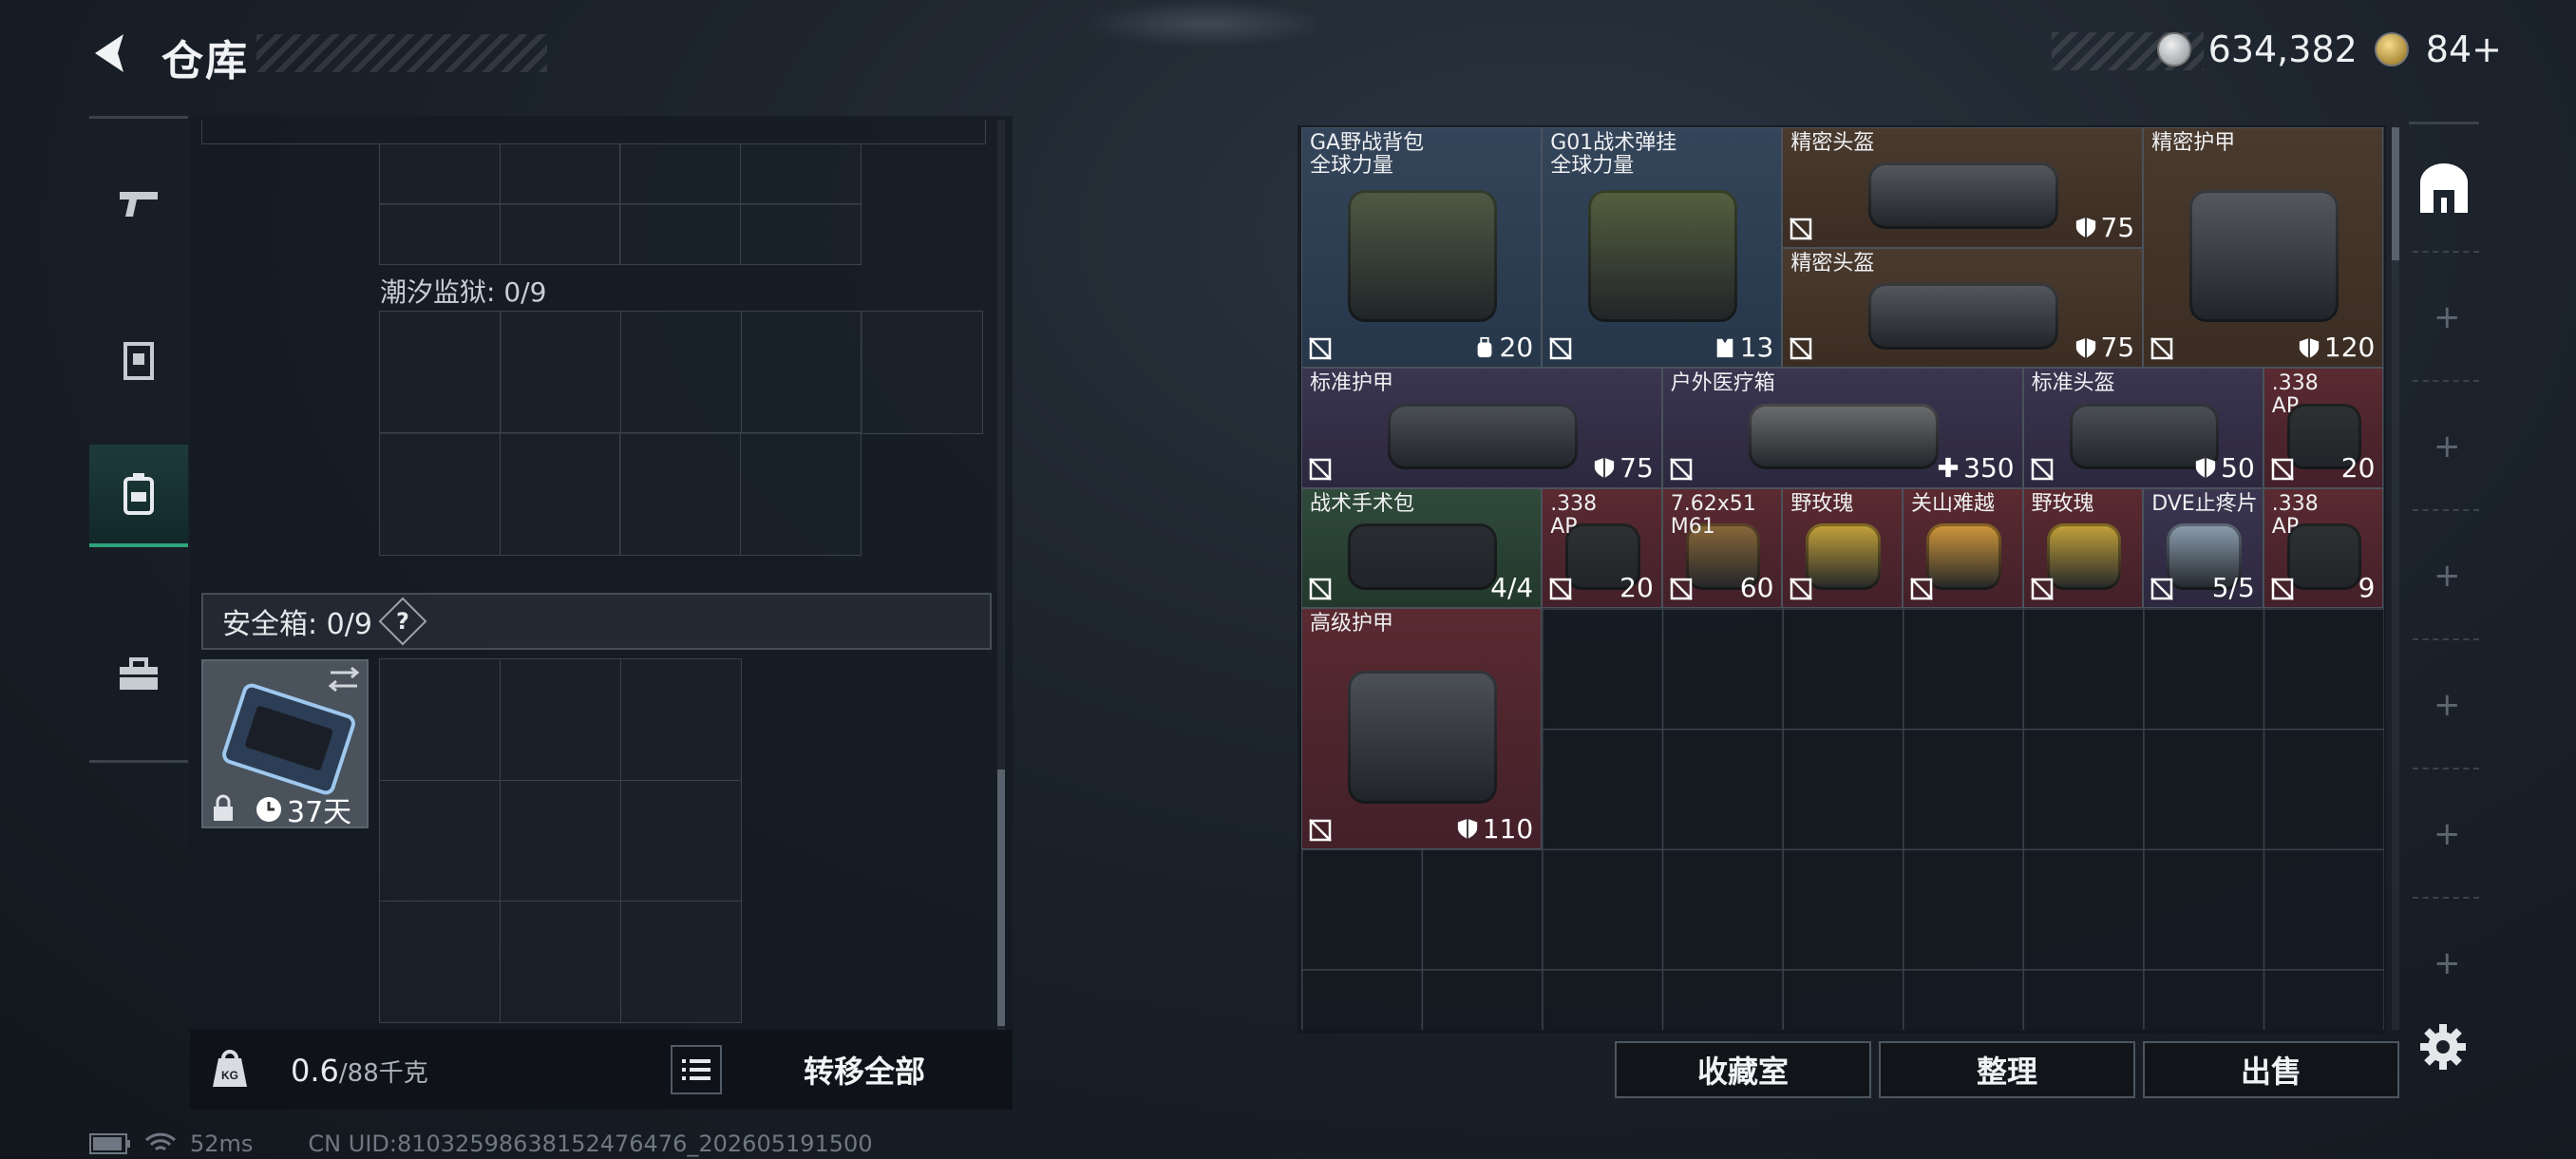 This screenshot has height=1159, width=2576. I want to click on item-count-value: 13, so click(1756, 348).